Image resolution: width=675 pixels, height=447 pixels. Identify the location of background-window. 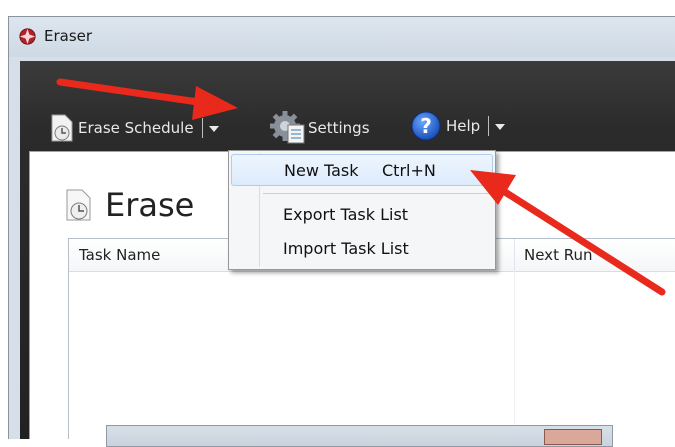
(359, 436).